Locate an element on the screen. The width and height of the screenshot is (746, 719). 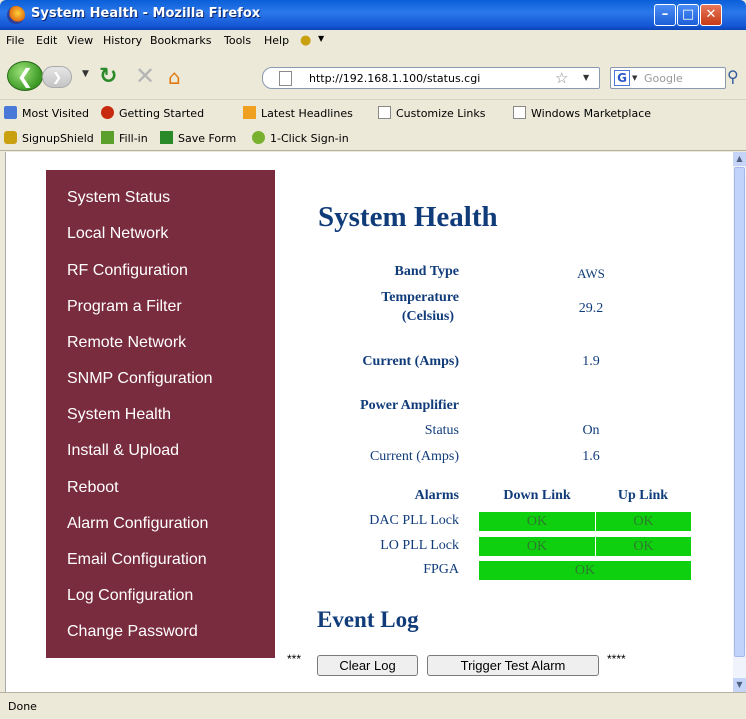
vertical-scrollbar: ▲ ▼ is located at coordinates (739, 422).